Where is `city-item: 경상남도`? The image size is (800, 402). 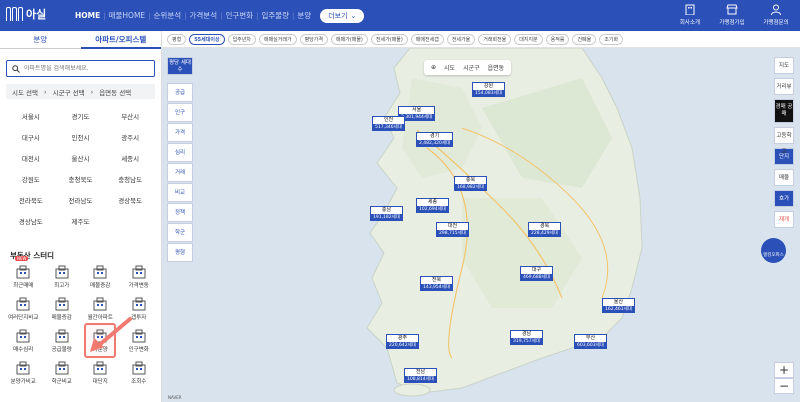 city-item: 경상남도 is located at coordinates (31, 222).